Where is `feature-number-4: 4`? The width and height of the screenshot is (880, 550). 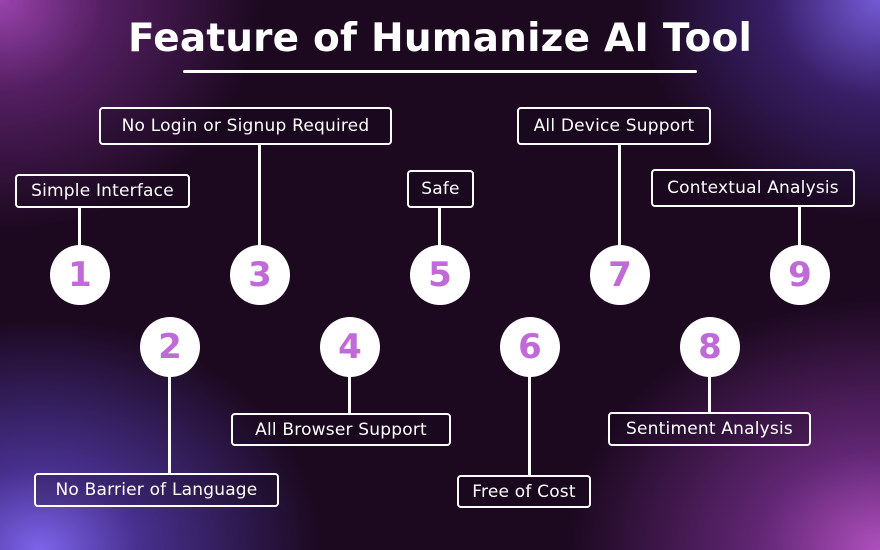
feature-number-4: 4 is located at coordinates (350, 347).